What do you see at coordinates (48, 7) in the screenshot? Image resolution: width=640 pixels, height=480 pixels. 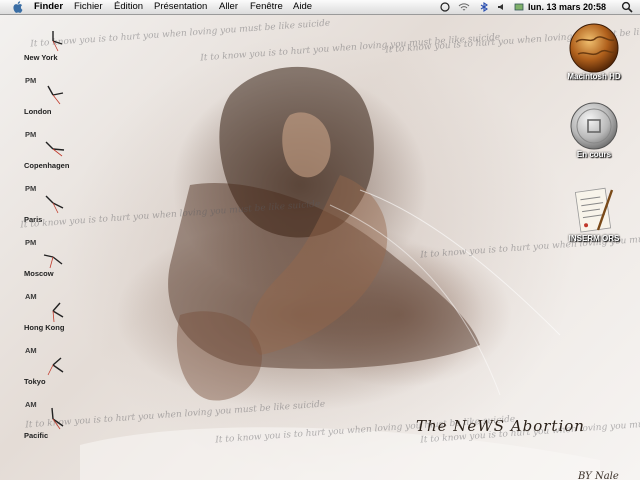 I see `menu-finder: Finder` at bounding box center [48, 7].